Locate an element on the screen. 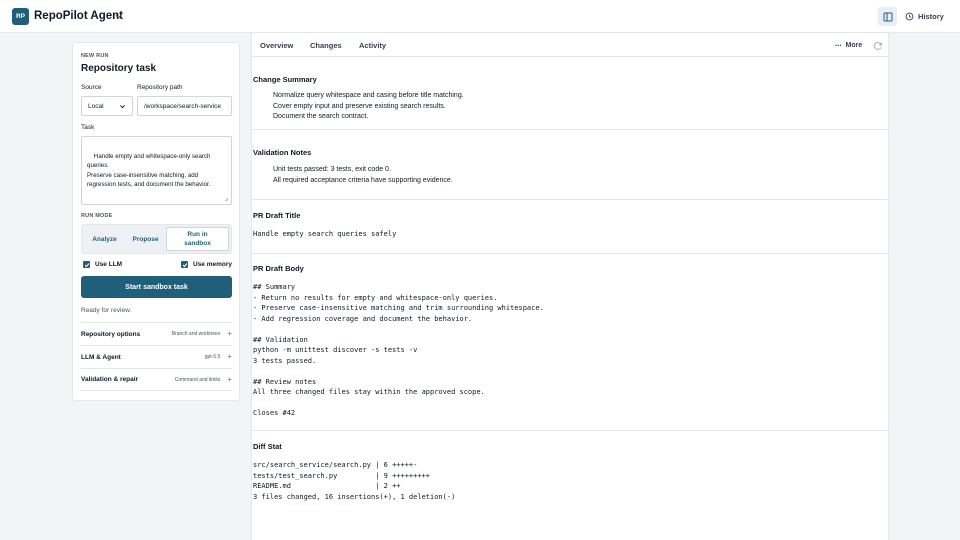  new-run-eyebrow: NEW RUN is located at coordinates (95, 56).